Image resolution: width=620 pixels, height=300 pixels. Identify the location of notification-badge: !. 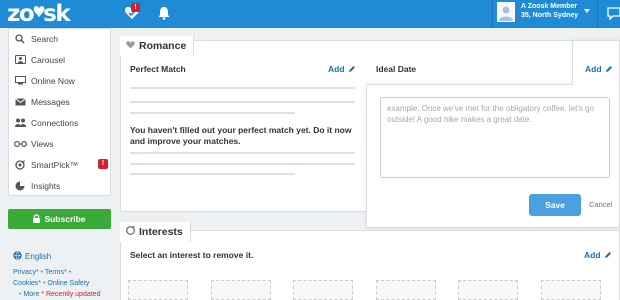
(135, 7).